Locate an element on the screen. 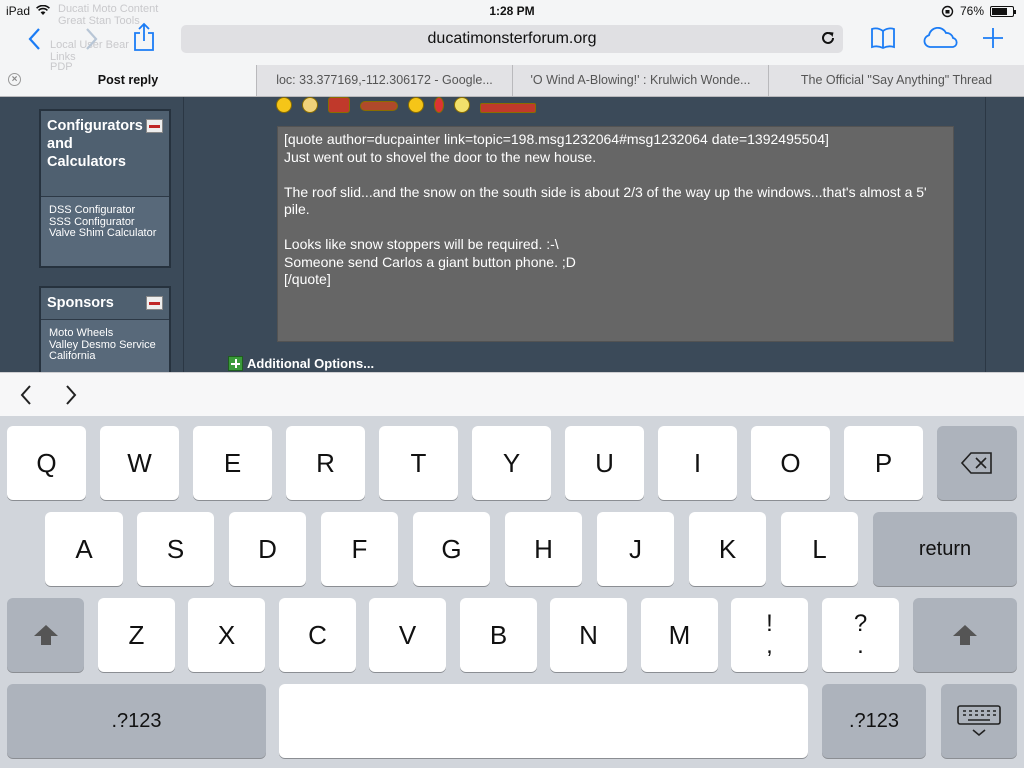 This screenshot has height=768, width=1024. key-k: K is located at coordinates (727, 549).